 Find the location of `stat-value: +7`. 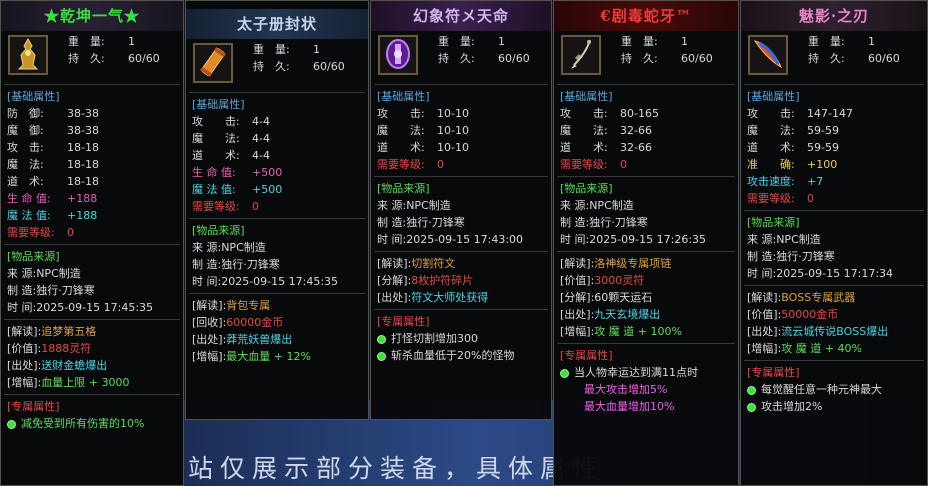

stat-value: +7 is located at coordinates (815, 181).